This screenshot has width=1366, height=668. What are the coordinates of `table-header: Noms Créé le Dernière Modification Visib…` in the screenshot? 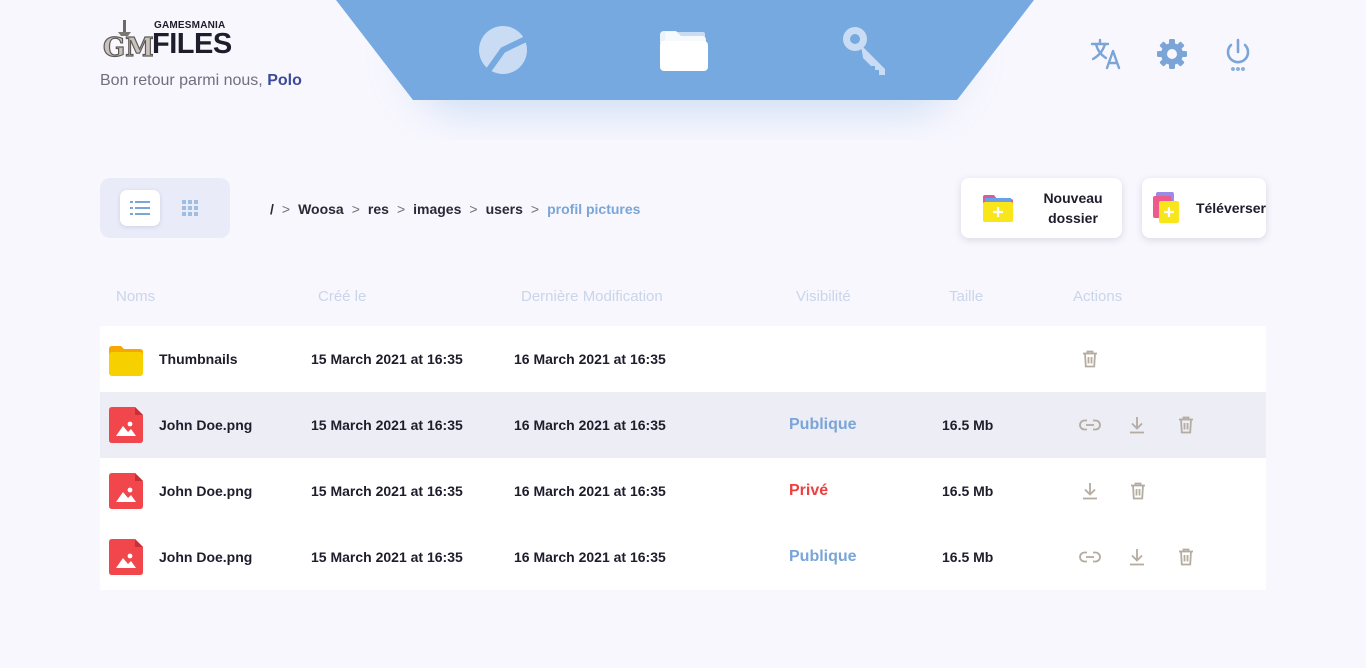 It's located at (683, 298).